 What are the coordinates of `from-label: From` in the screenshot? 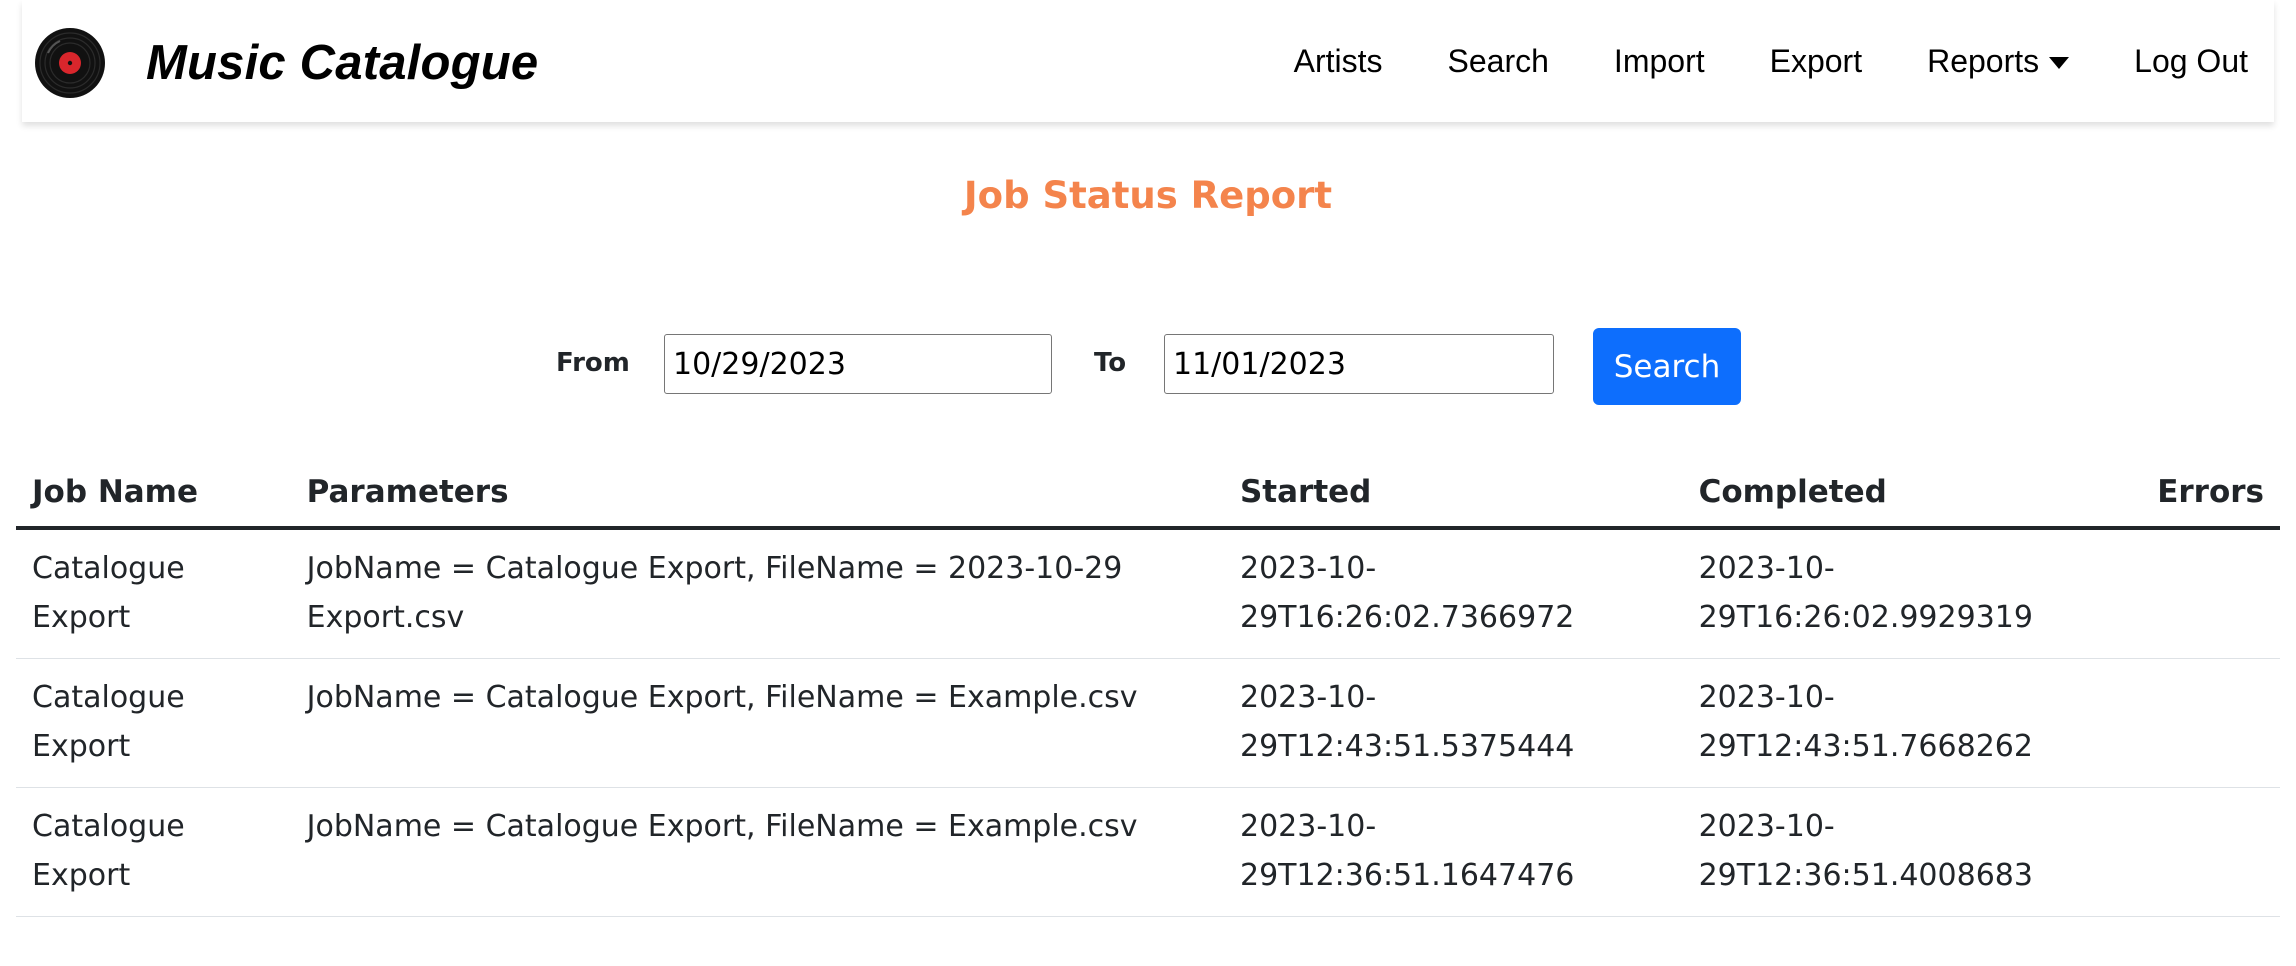 It's located at (593, 363).